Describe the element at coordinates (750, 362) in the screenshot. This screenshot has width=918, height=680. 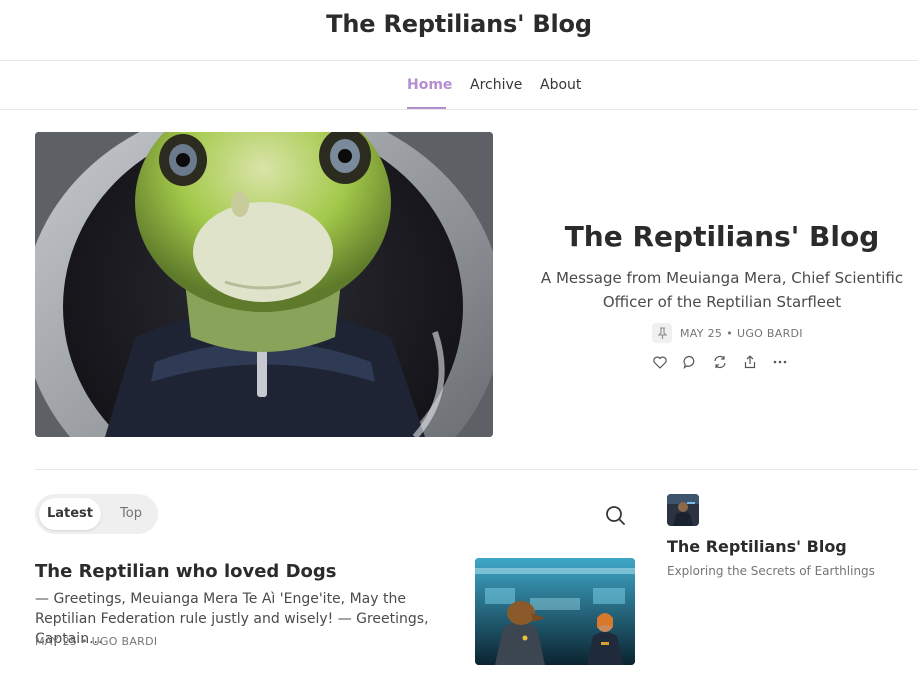
I see `share-icon` at that location.